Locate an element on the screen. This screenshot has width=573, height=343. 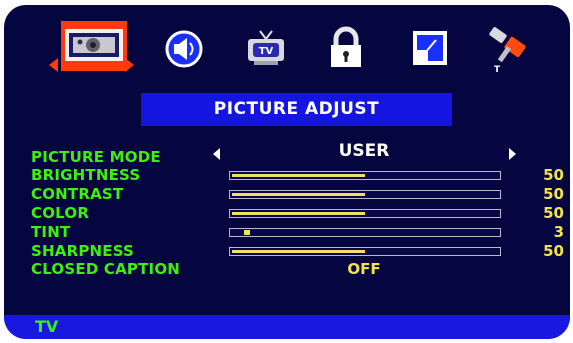
tv-icon: TV is located at coordinates (266, 47).